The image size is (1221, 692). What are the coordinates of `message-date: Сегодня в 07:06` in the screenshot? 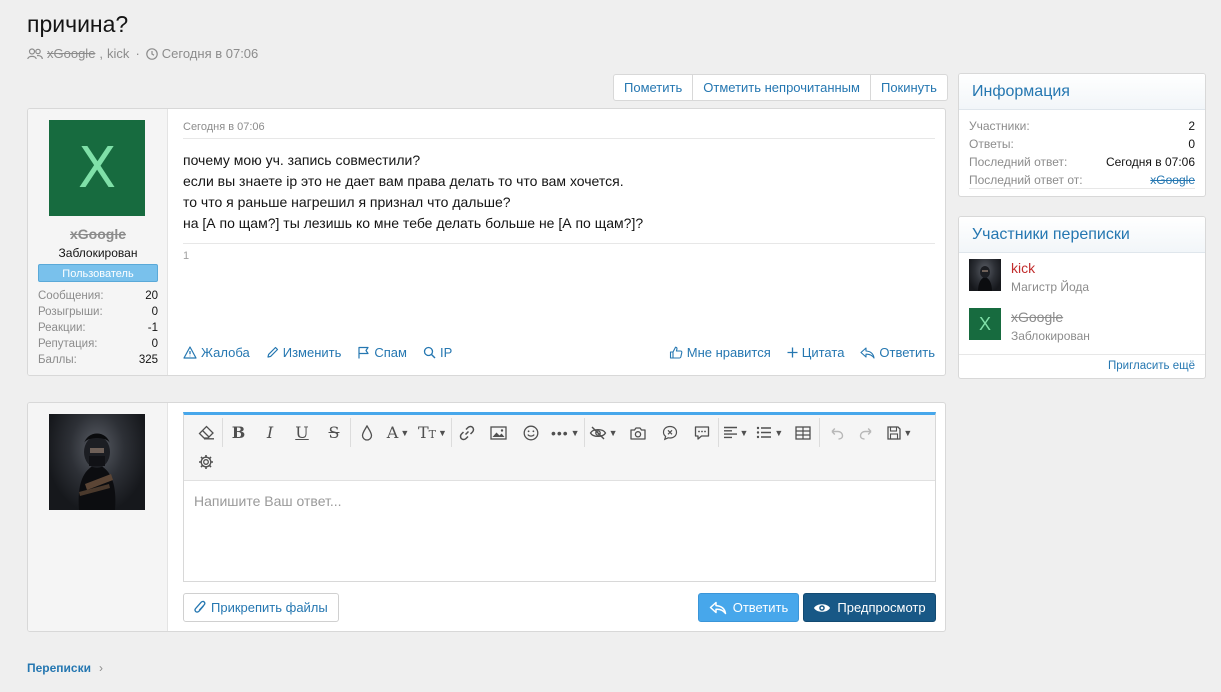 It's located at (224, 127).